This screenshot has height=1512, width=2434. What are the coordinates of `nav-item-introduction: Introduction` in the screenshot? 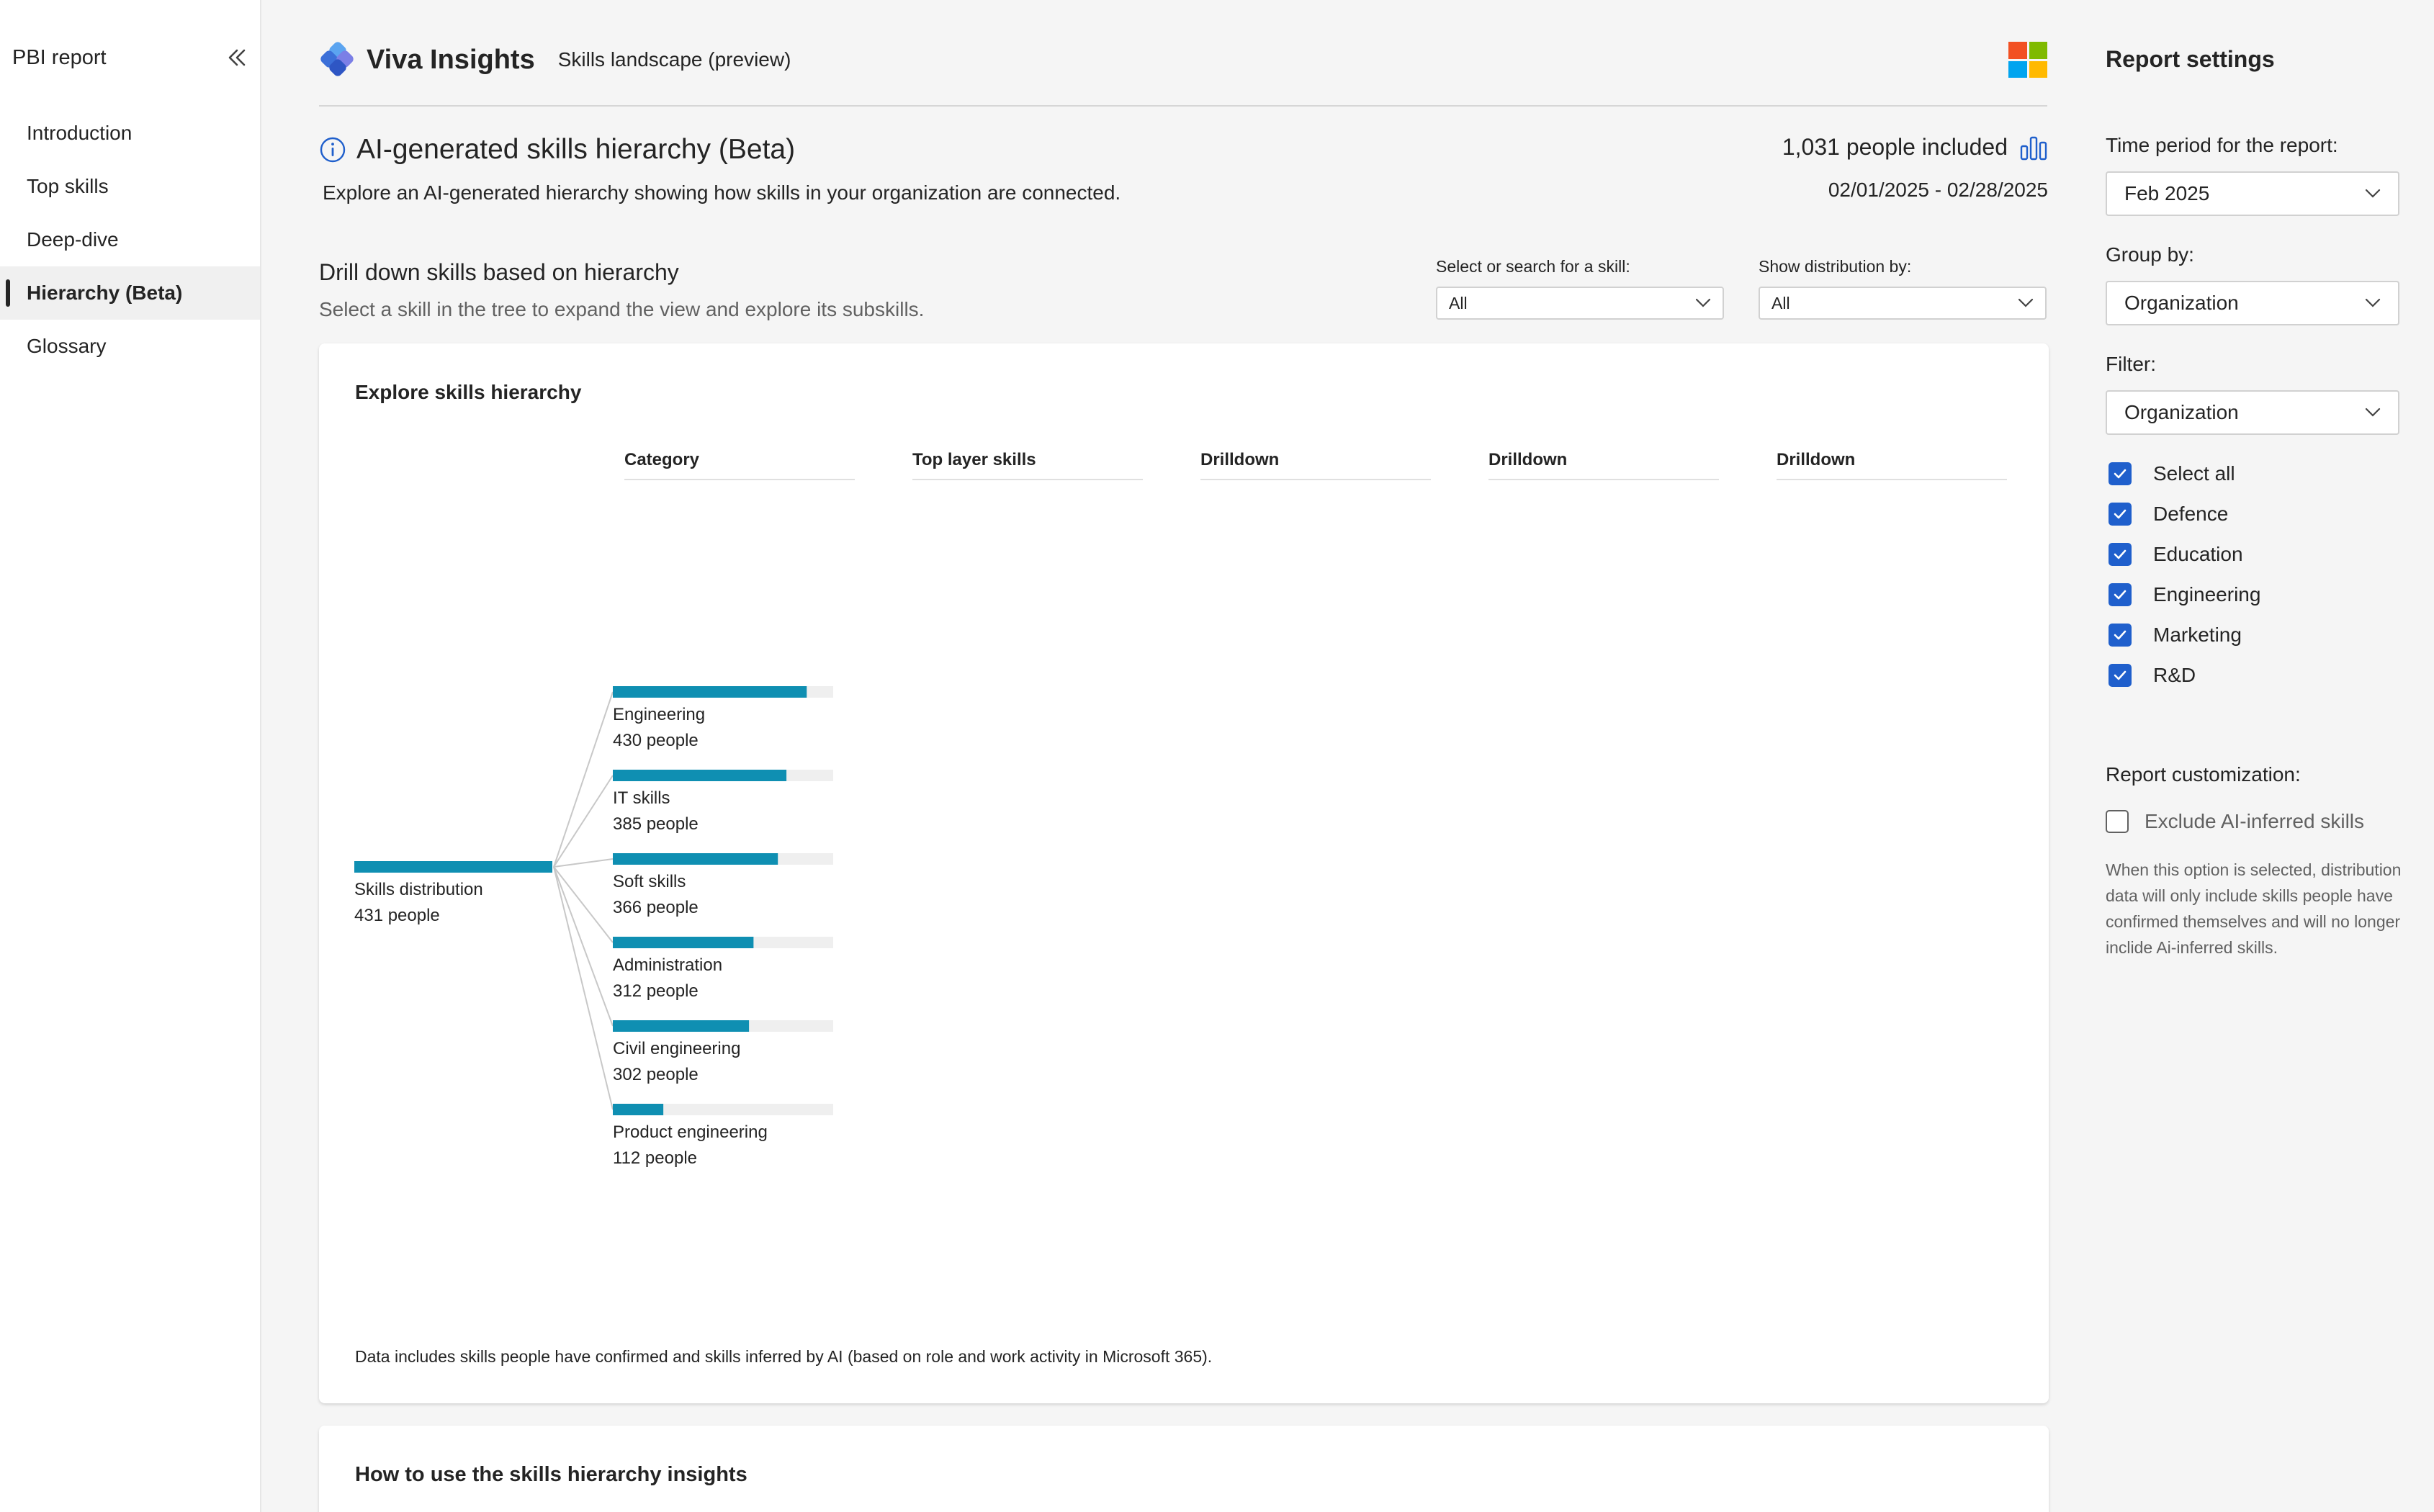 It's located at (130, 133).